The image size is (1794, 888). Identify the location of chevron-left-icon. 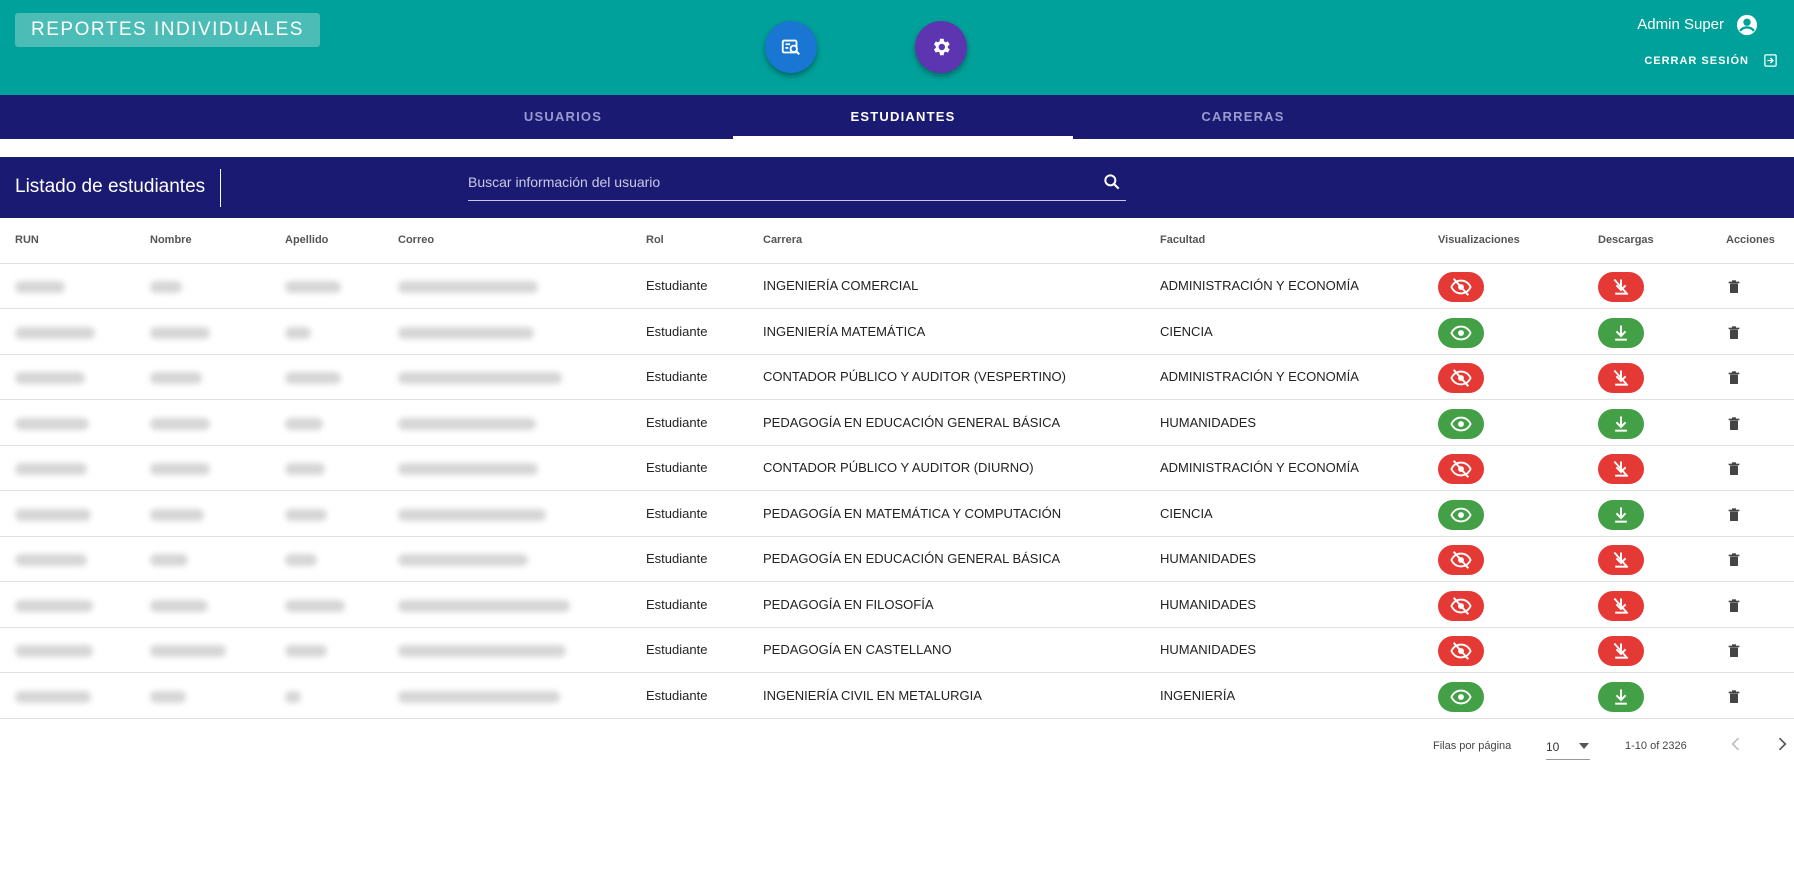
(1736, 744).